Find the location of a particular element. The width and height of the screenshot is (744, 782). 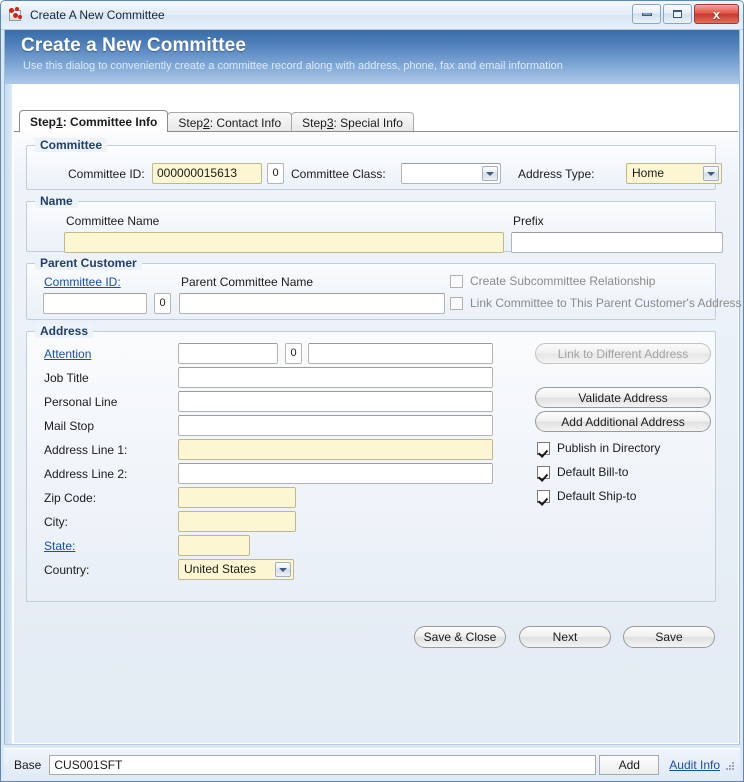

address-line1-input is located at coordinates (335, 449).